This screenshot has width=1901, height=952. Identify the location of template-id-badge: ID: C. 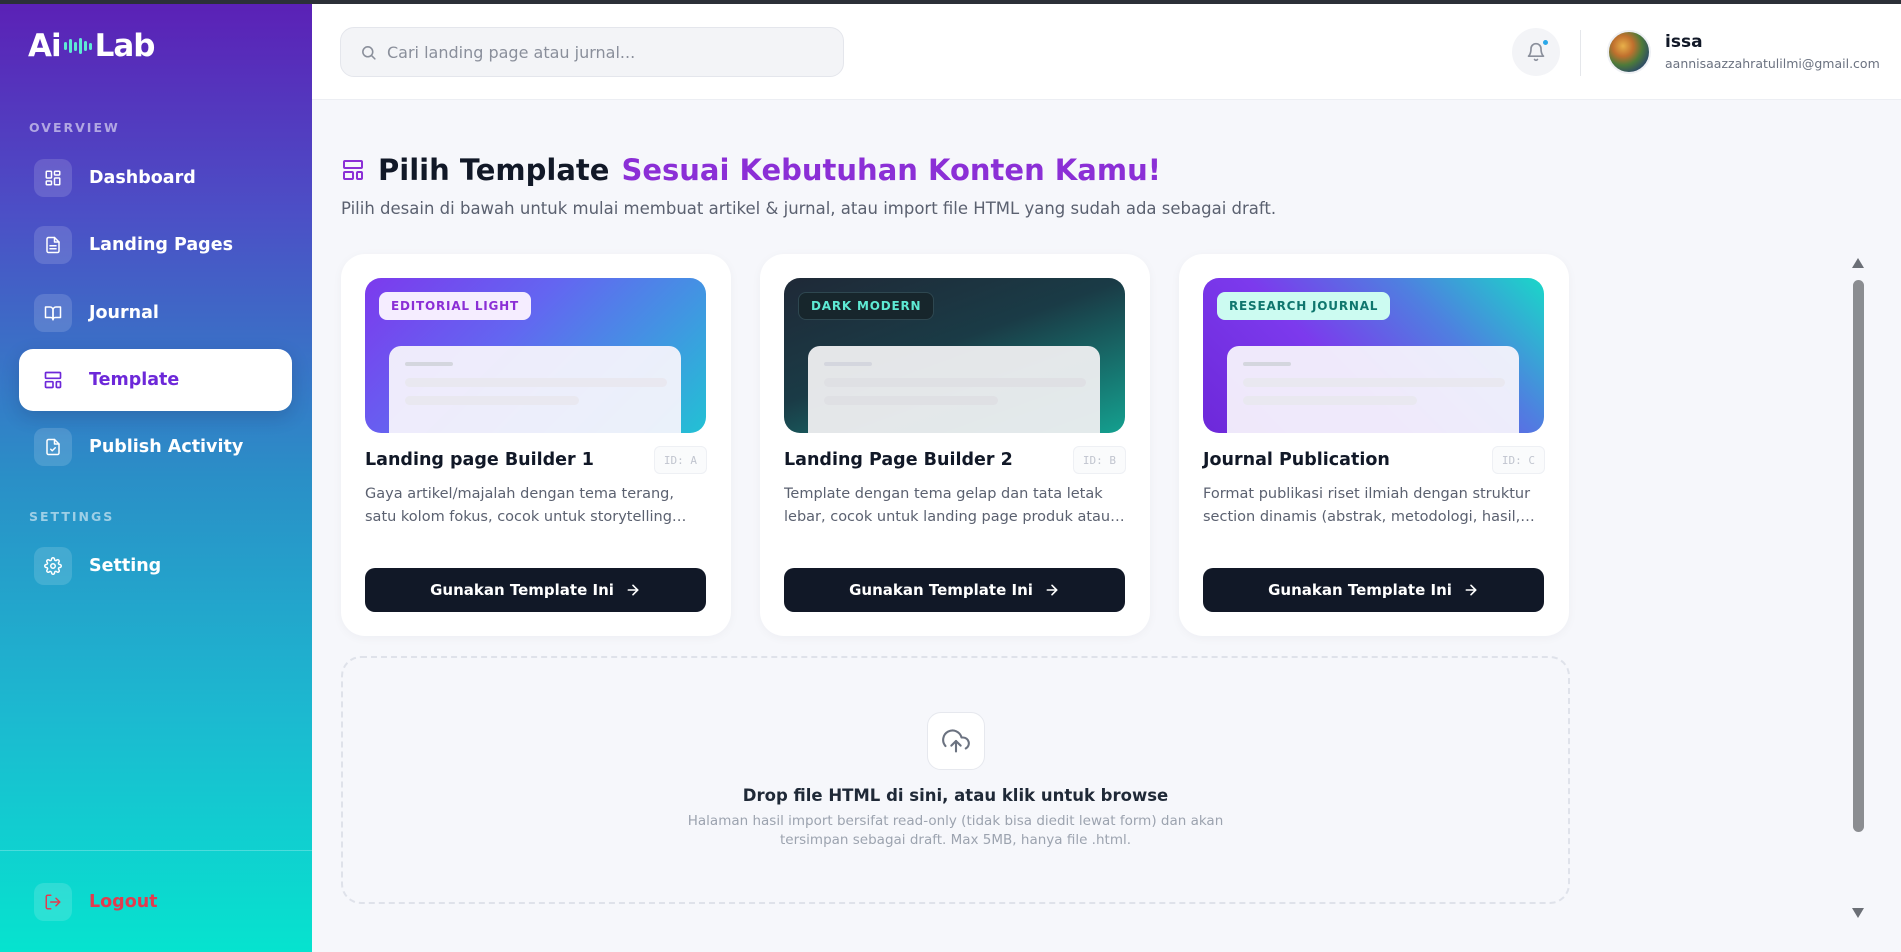
(1518, 460).